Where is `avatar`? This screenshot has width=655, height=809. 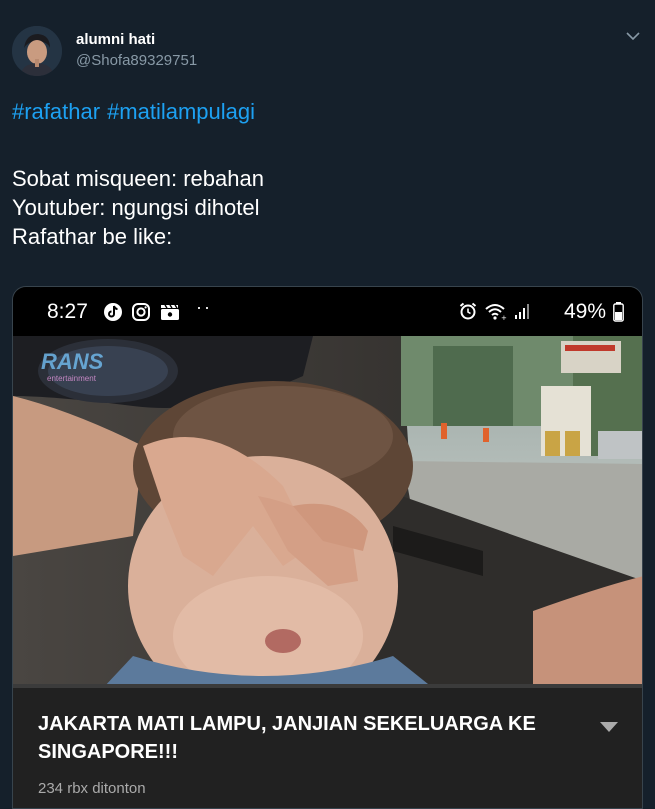
avatar is located at coordinates (37, 51).